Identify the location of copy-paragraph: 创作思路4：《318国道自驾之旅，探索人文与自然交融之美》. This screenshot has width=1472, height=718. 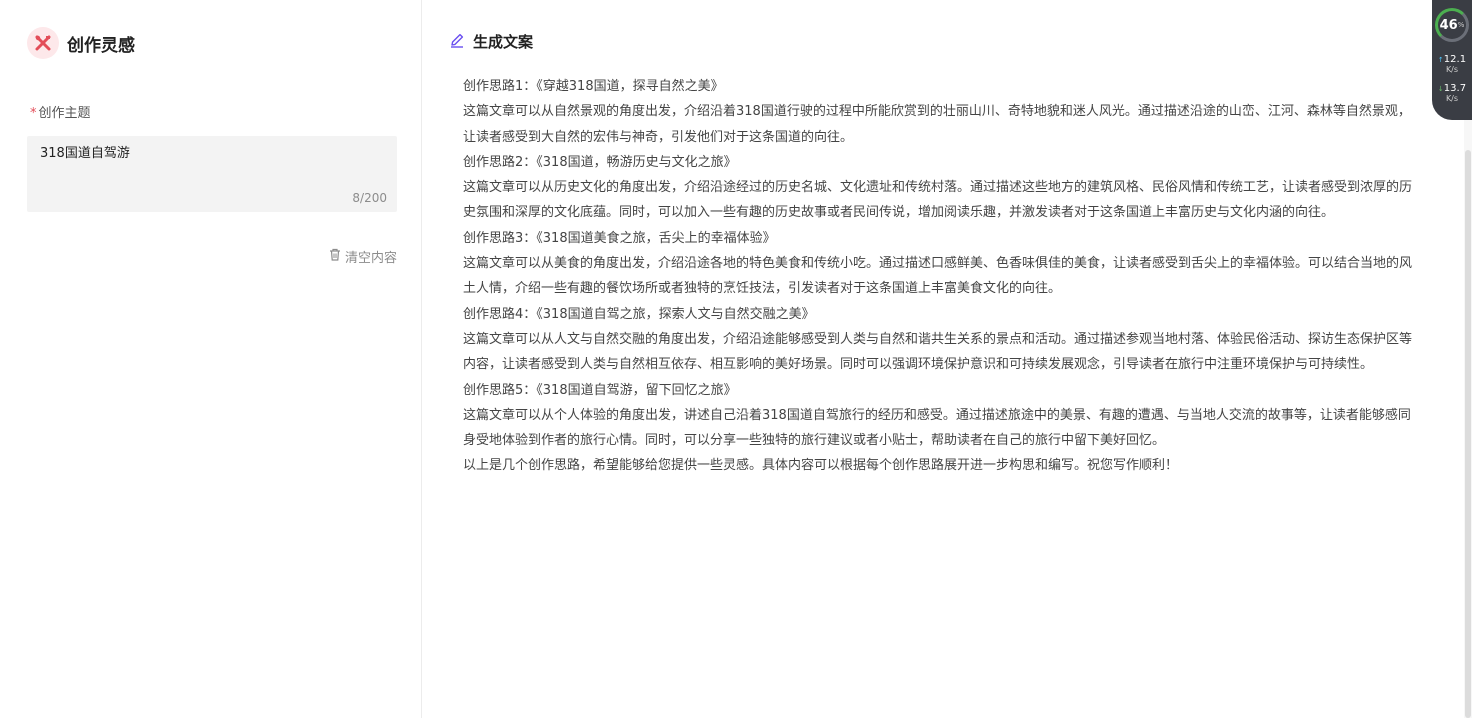
(639, 314).